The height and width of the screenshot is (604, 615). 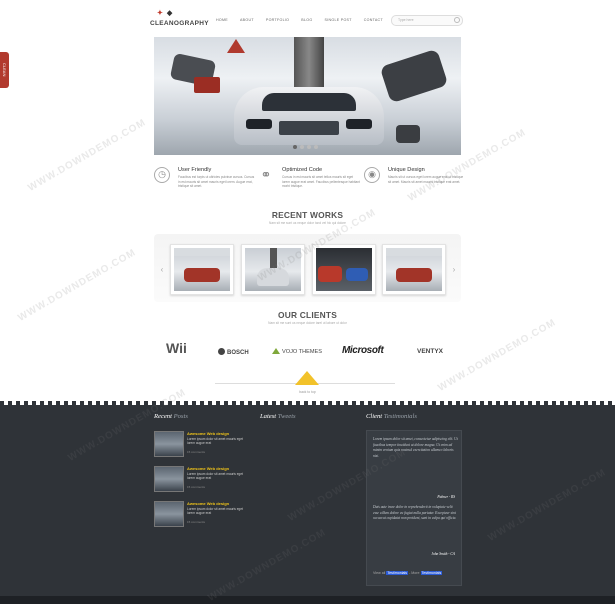 I want to click on client-logo-vojo: VOJO THEMES, so click(x=297, y=351).